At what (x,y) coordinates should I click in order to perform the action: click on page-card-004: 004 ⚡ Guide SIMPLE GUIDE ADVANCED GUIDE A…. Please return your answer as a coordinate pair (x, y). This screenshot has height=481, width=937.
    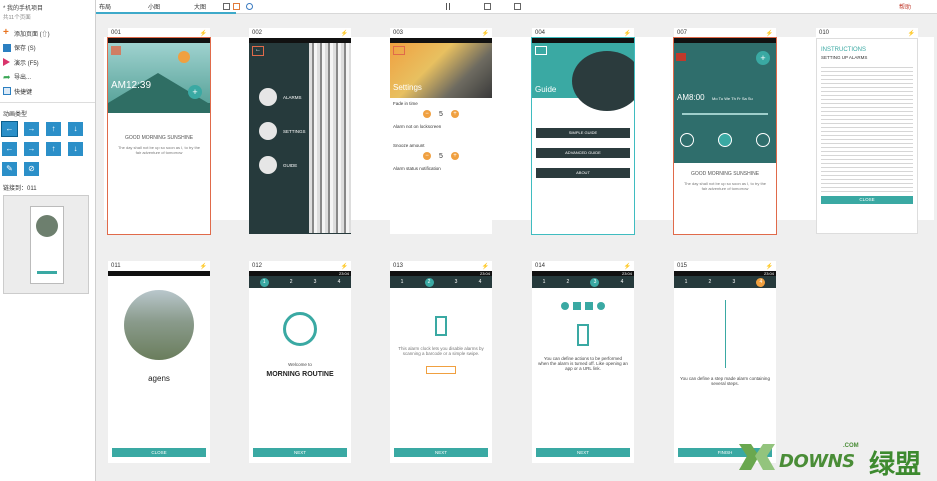
    Looking at the image, I should click on (583, 131).